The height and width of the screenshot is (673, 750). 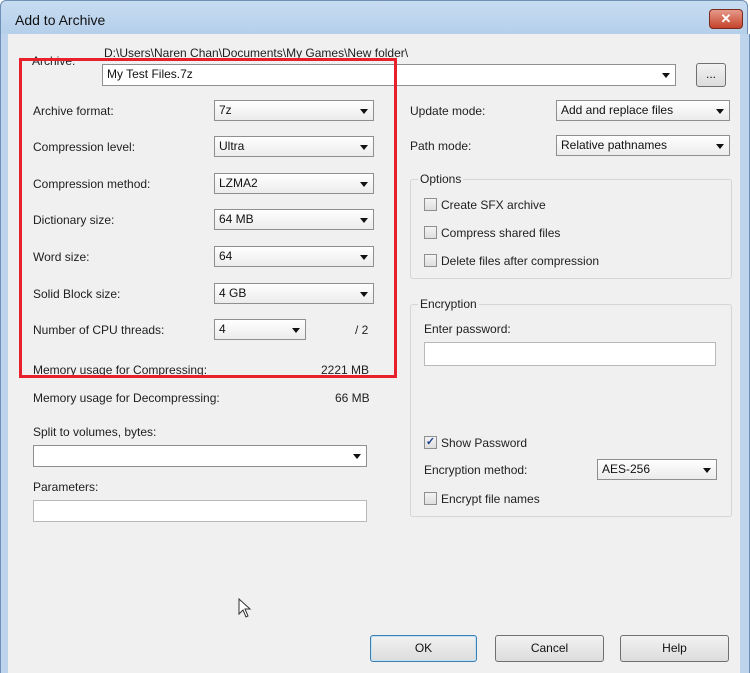 What do you see at coordinates (626, 469) in the screenshot?
I see `encryption-method-value: AES-256` at bounding box center [626, 469].